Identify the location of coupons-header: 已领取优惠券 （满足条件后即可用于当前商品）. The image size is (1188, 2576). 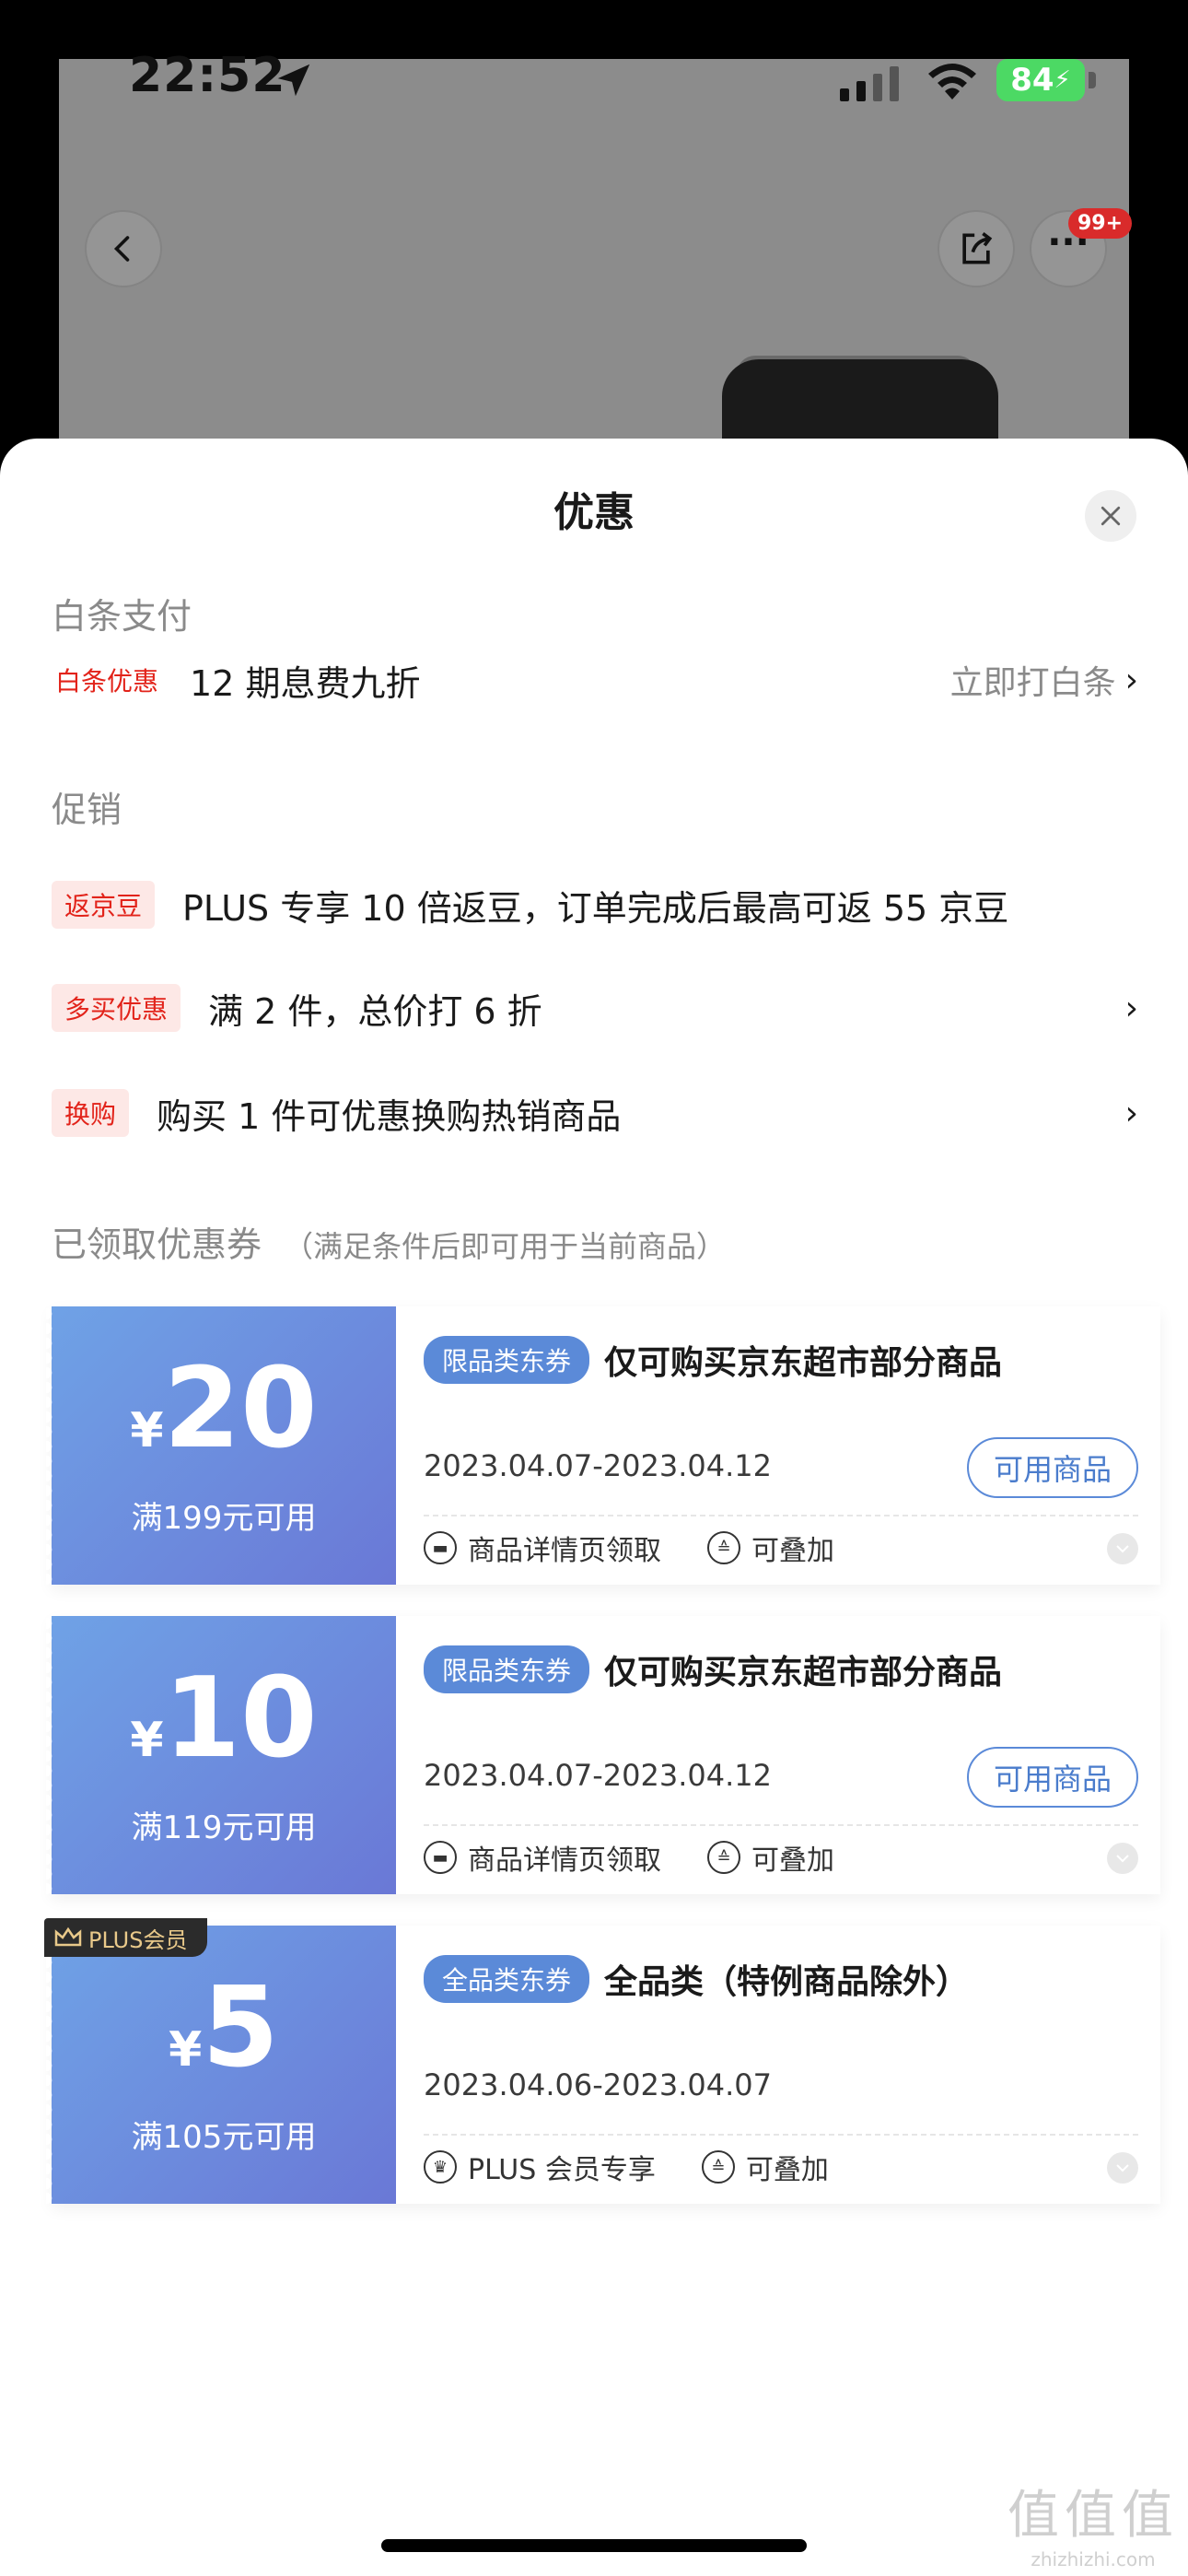
(389, 1241).